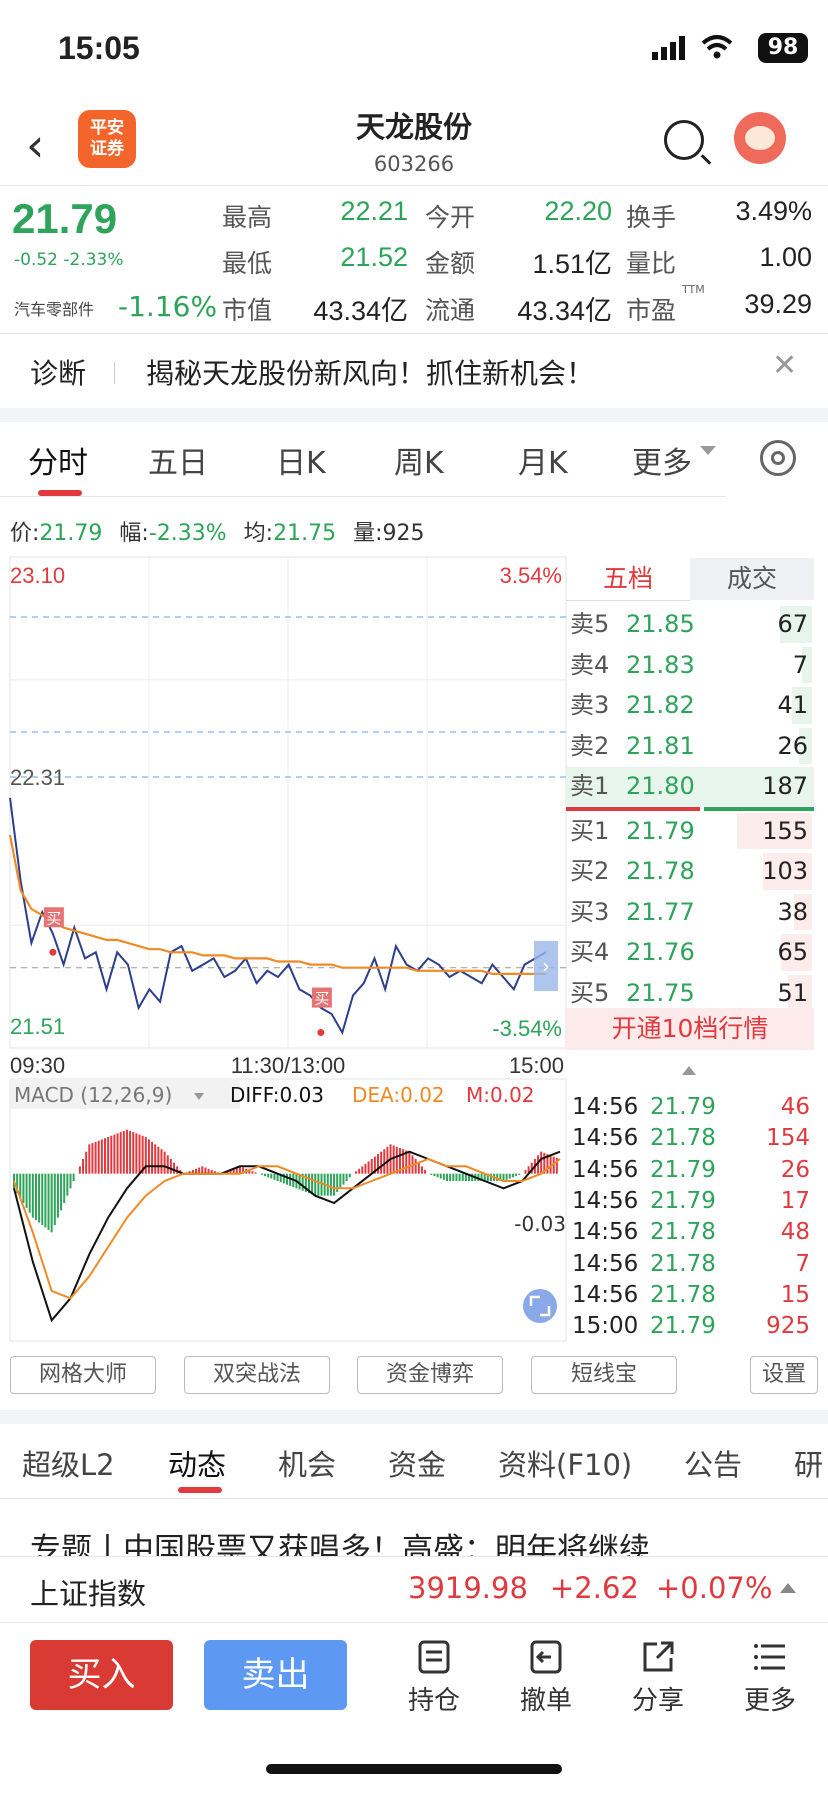 Image resolution: width=828 pixels, height=1793 pixels. Describe the element at coordinates (450, 310) in the screenshot. I see `quote-label: 流通` at that location.